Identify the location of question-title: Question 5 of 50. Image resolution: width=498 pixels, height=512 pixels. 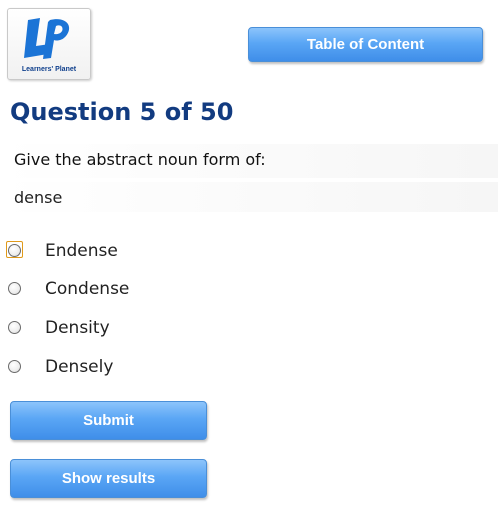
(122, 112).